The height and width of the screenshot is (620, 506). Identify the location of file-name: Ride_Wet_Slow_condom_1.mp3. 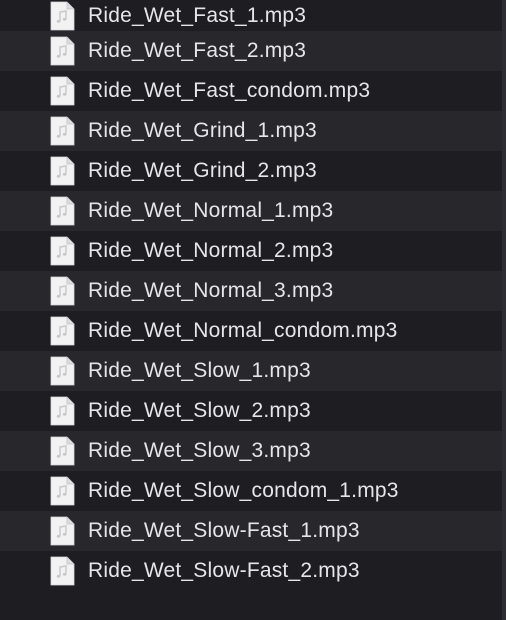
(243, 490).